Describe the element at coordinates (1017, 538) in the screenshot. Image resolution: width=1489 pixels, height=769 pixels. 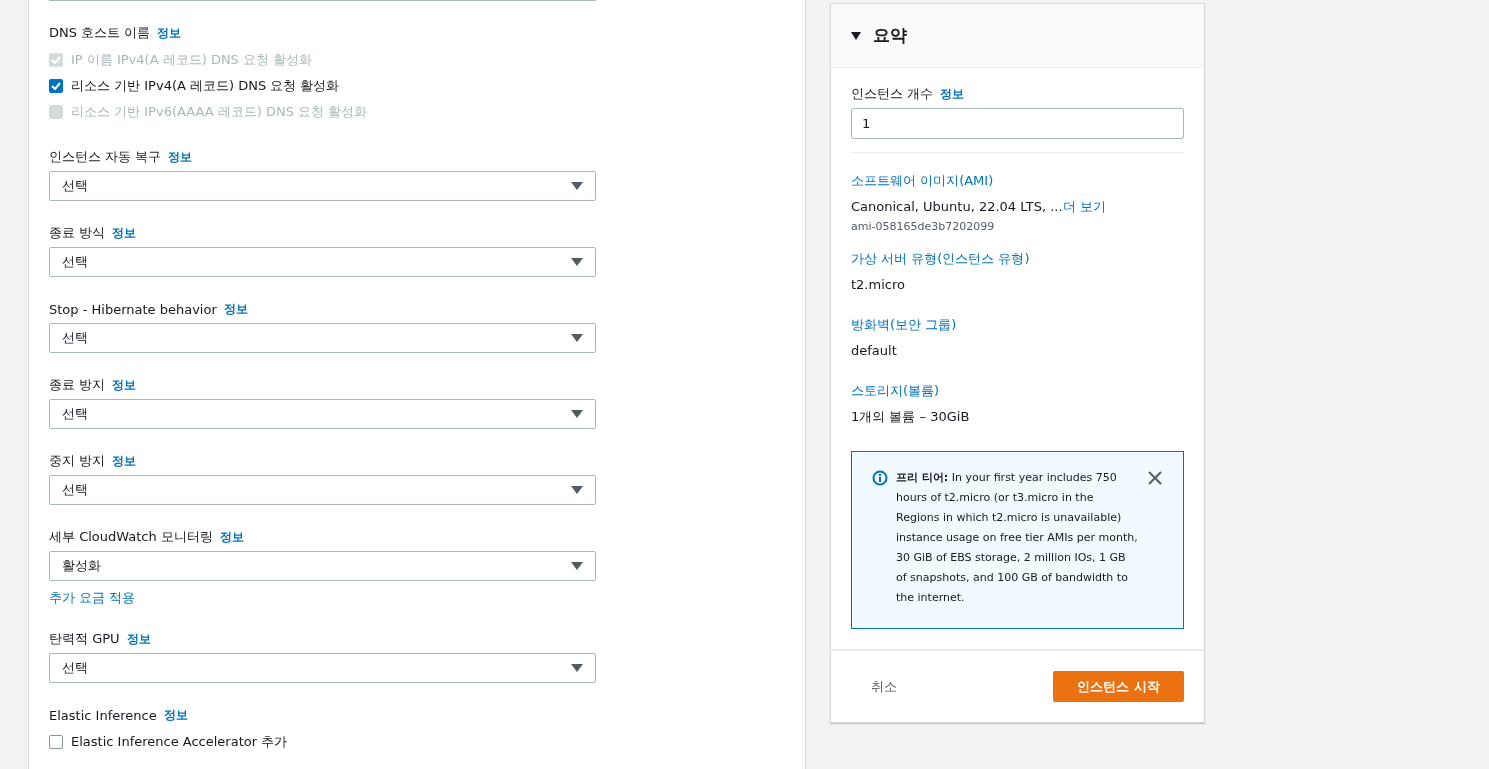
I see `alert-text: 프리 티어: In your first year includes 750 hours of t2.micro (or t3.micro in the Regions in which t2.micro is unavailable) instance usage on free tier AMIs per month, 30 GiB of EBS storage, 2 million IOs, 1 GB of snapshots, and 100 GB of bandwidth to the internet.` at that location.